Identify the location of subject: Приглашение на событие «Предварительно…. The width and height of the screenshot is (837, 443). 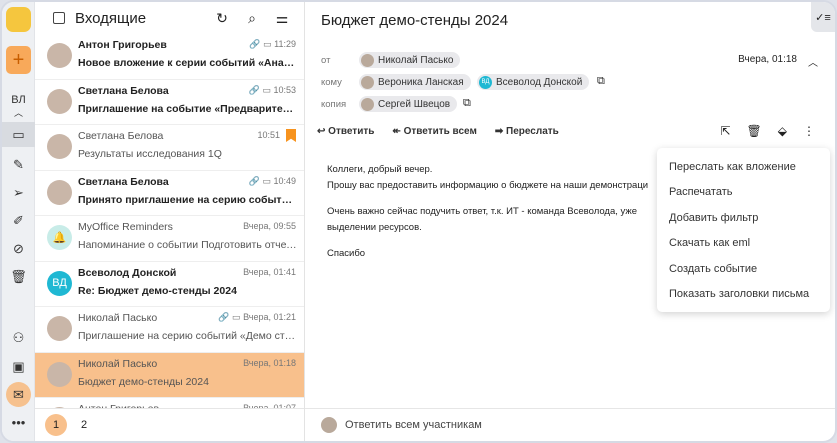
(188, 108).